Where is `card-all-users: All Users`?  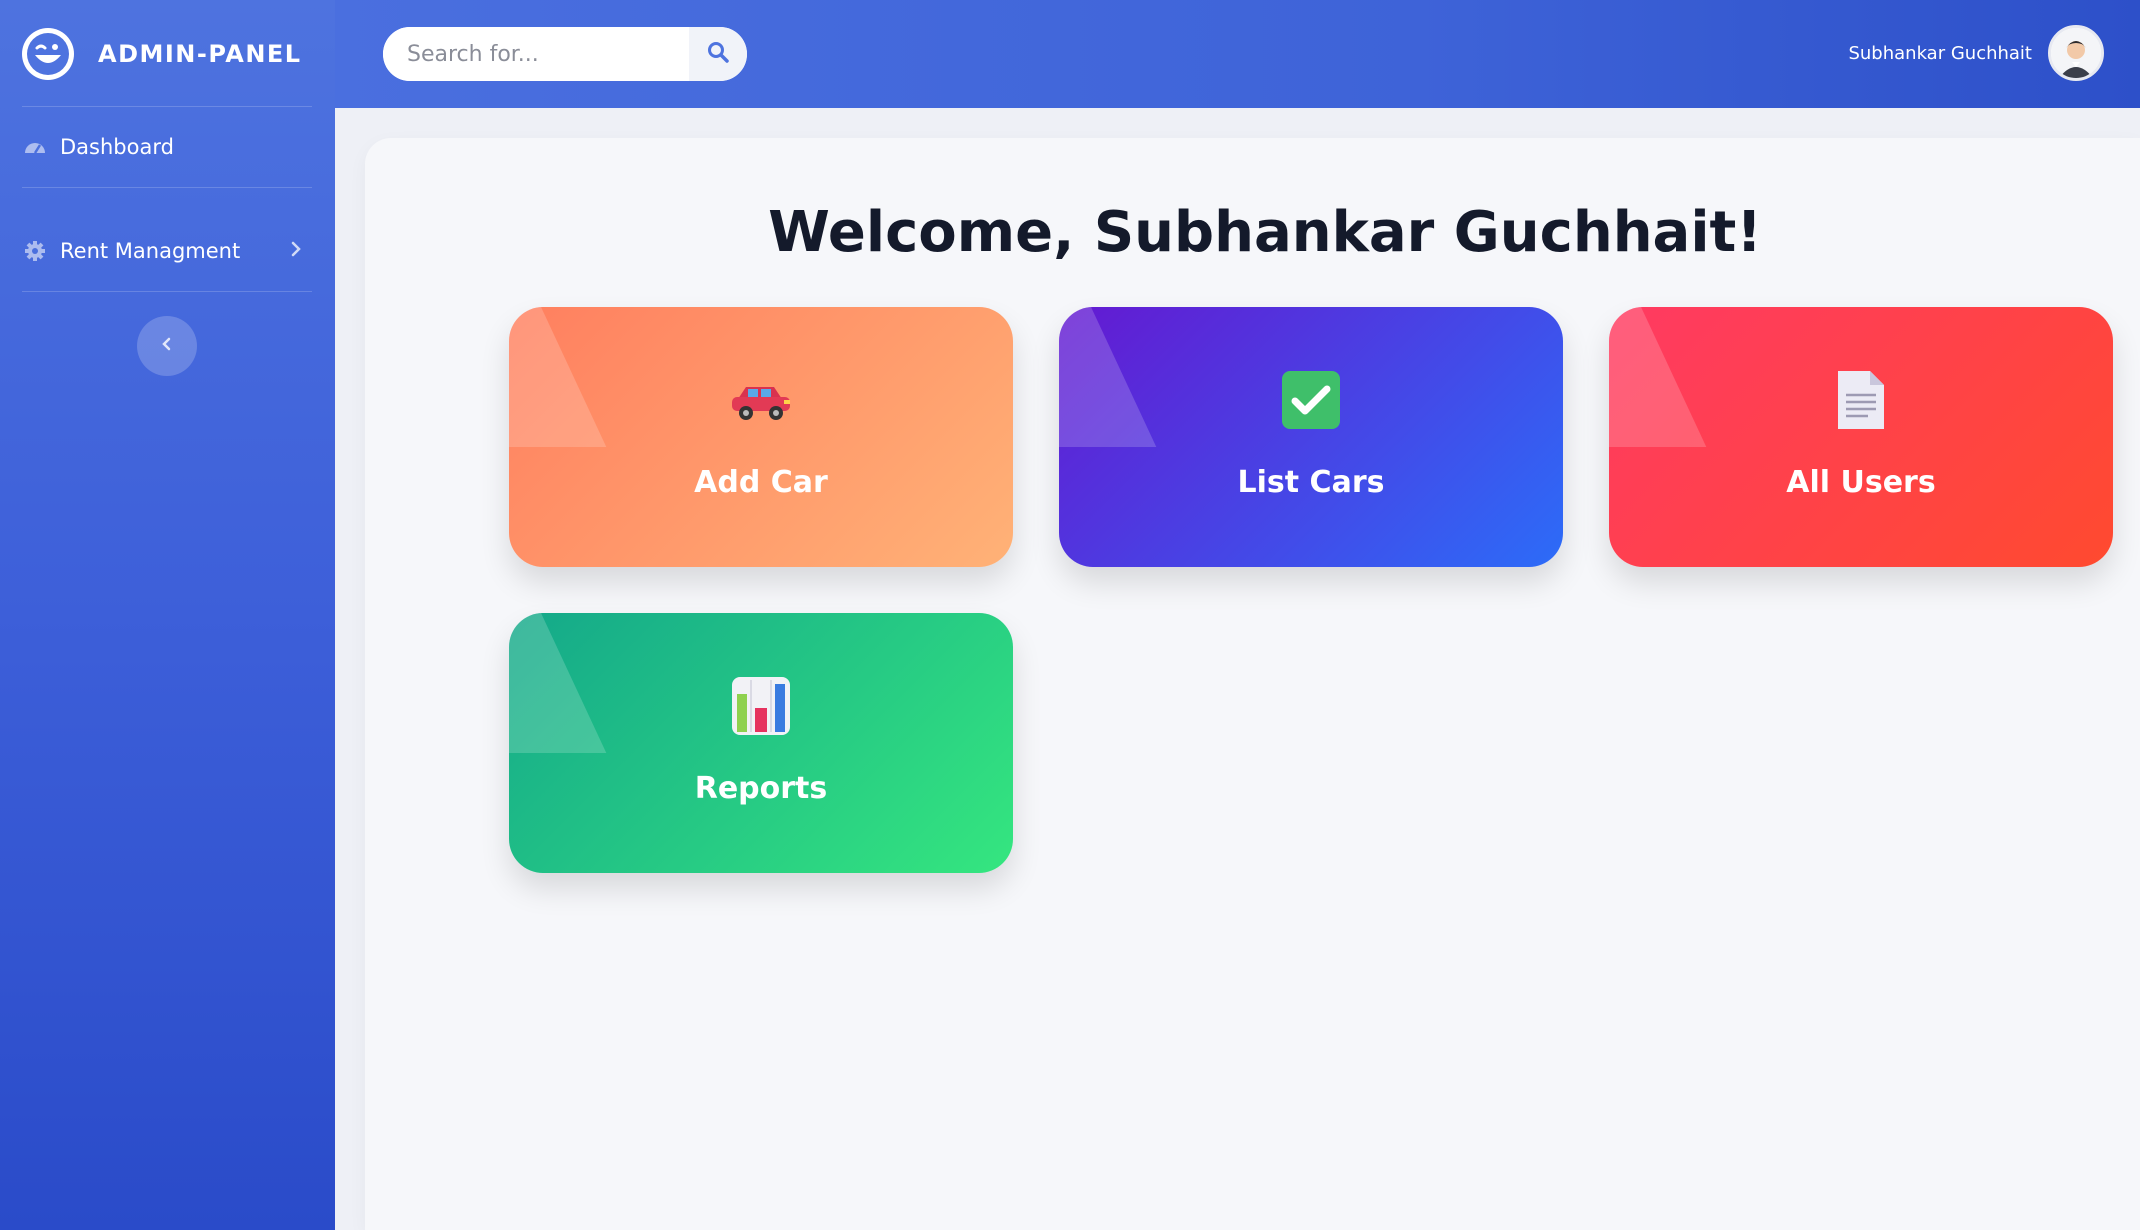 card-all-users: All Users is located at coordinates (1861, 437).